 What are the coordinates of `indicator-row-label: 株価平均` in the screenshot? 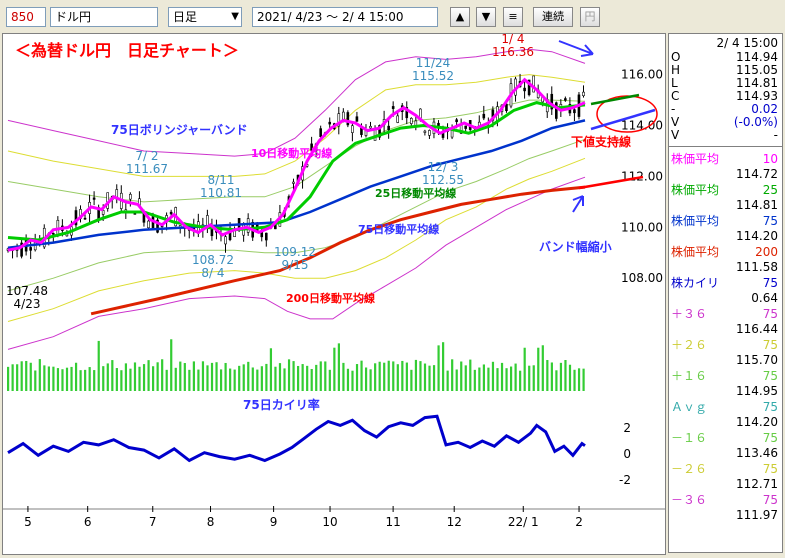 It's located at (695, 221).